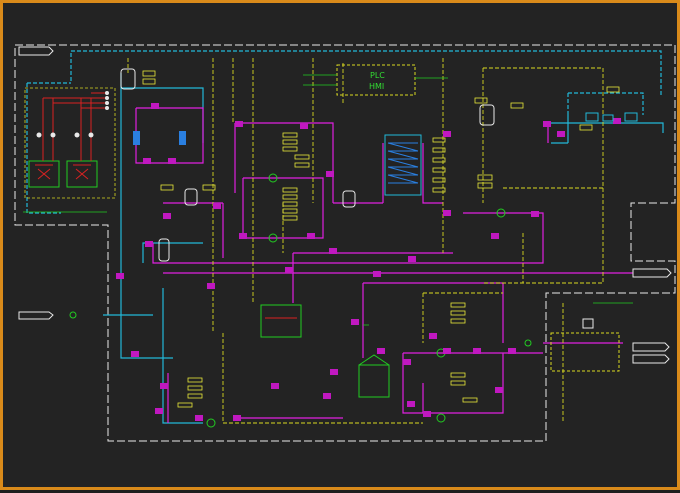 This screenshot has height=493, width=680. Describe the element at coordinates (585, 352) in the screenshot. I see `control-box` at that location.